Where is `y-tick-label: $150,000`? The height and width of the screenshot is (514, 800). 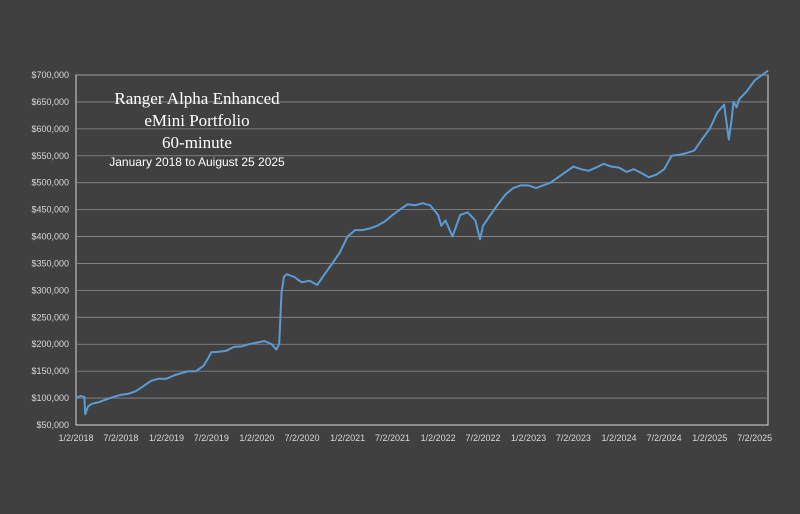
y-tick-label: $150,000 is located at coordinates (50, 371).